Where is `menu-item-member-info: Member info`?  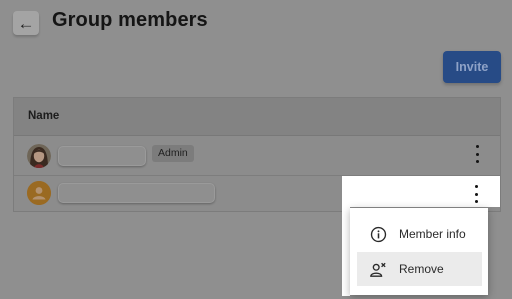
menu-item-member-info: Member info is located at coordinates (419, 234).